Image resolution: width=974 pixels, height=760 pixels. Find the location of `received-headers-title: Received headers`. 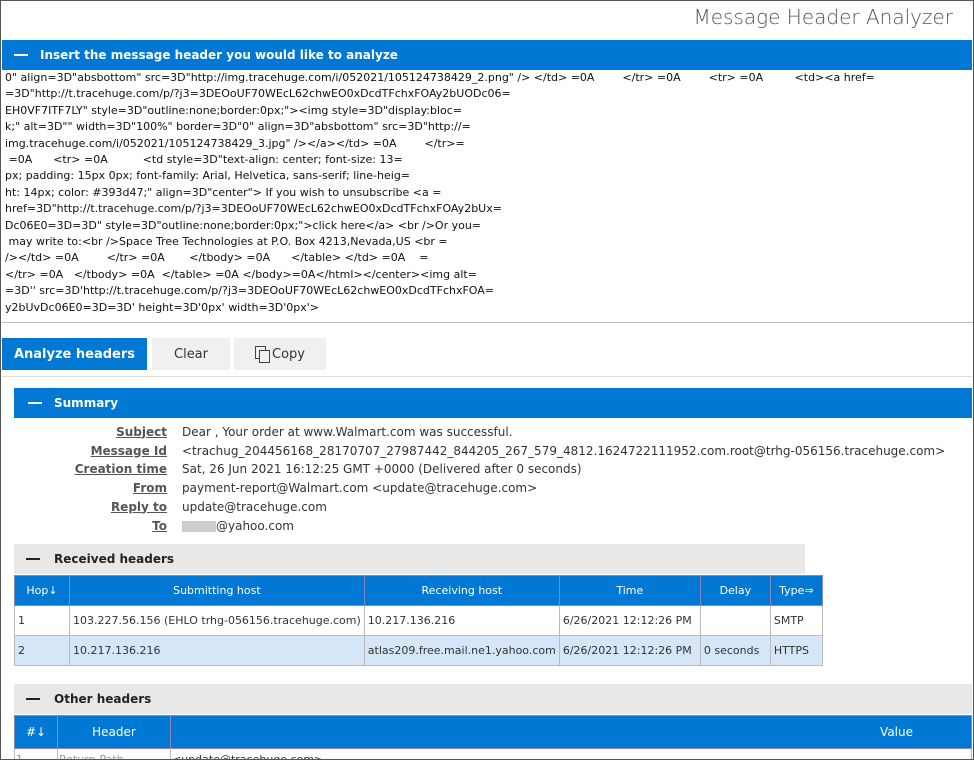

received-headers-title: Received headers is located at coordinates (114, 559).